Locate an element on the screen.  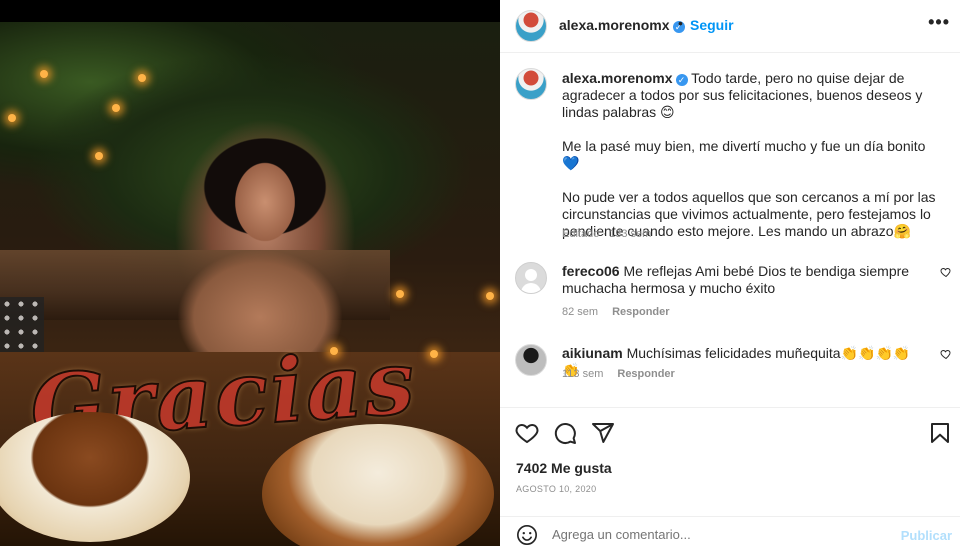
follow-button: Seguir is located at coordinates (712, 25).